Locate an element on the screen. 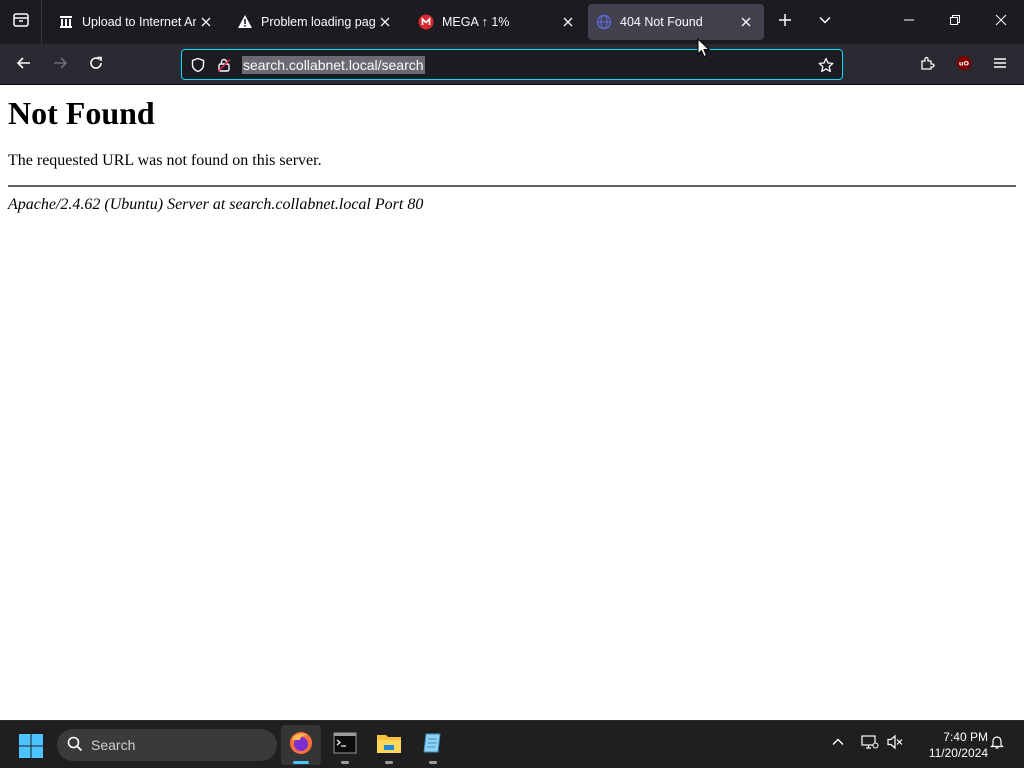  restore-button is located at coordinates (955, 22).